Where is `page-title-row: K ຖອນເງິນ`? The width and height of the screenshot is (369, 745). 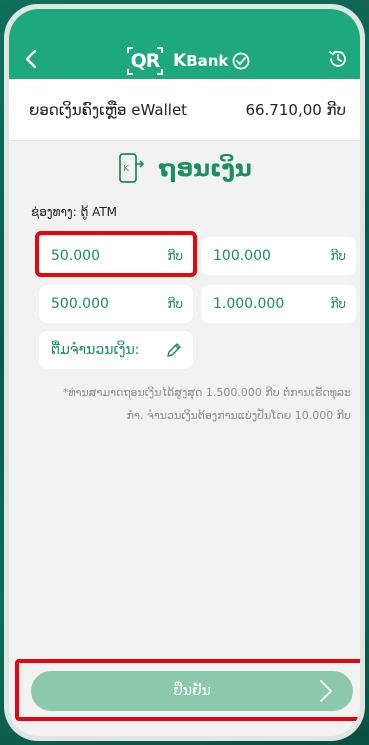
page-title-row: K ຖອນເງິນ is located at coordinates (184, 169).